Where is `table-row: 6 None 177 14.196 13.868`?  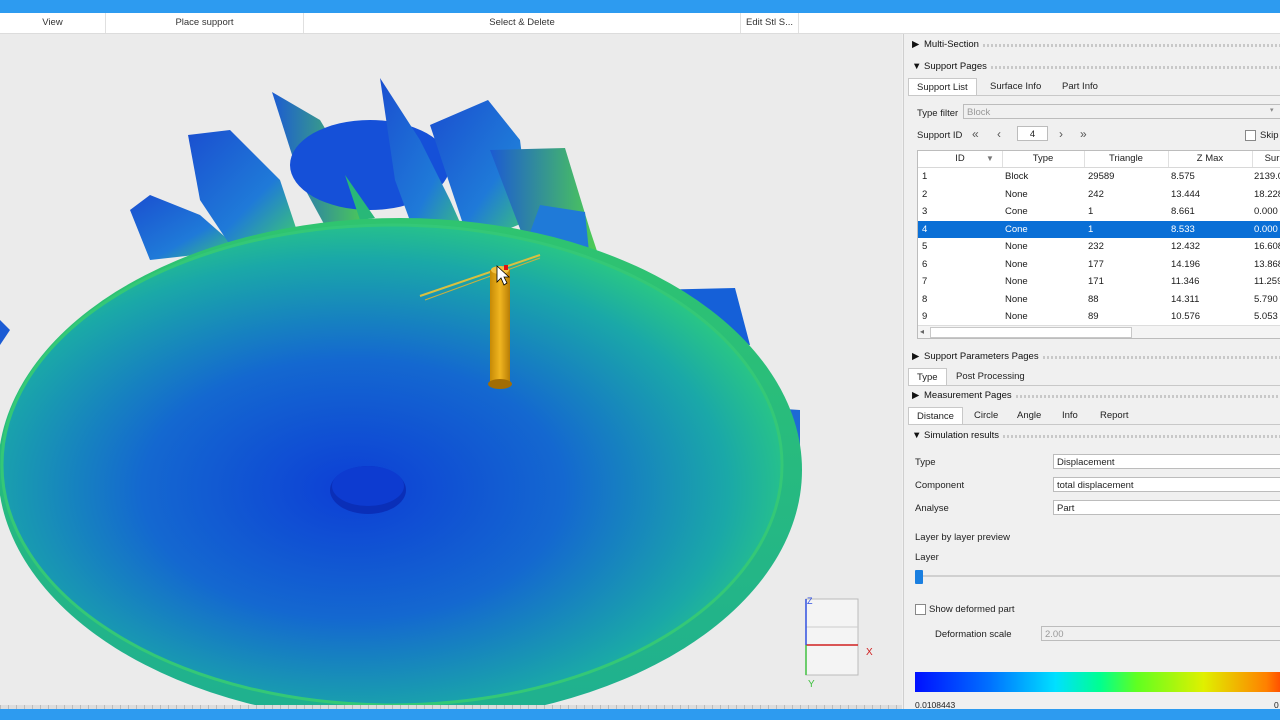 table-row: 6 None 177 14.196 13.868 is located at coordinates (1099, 265).